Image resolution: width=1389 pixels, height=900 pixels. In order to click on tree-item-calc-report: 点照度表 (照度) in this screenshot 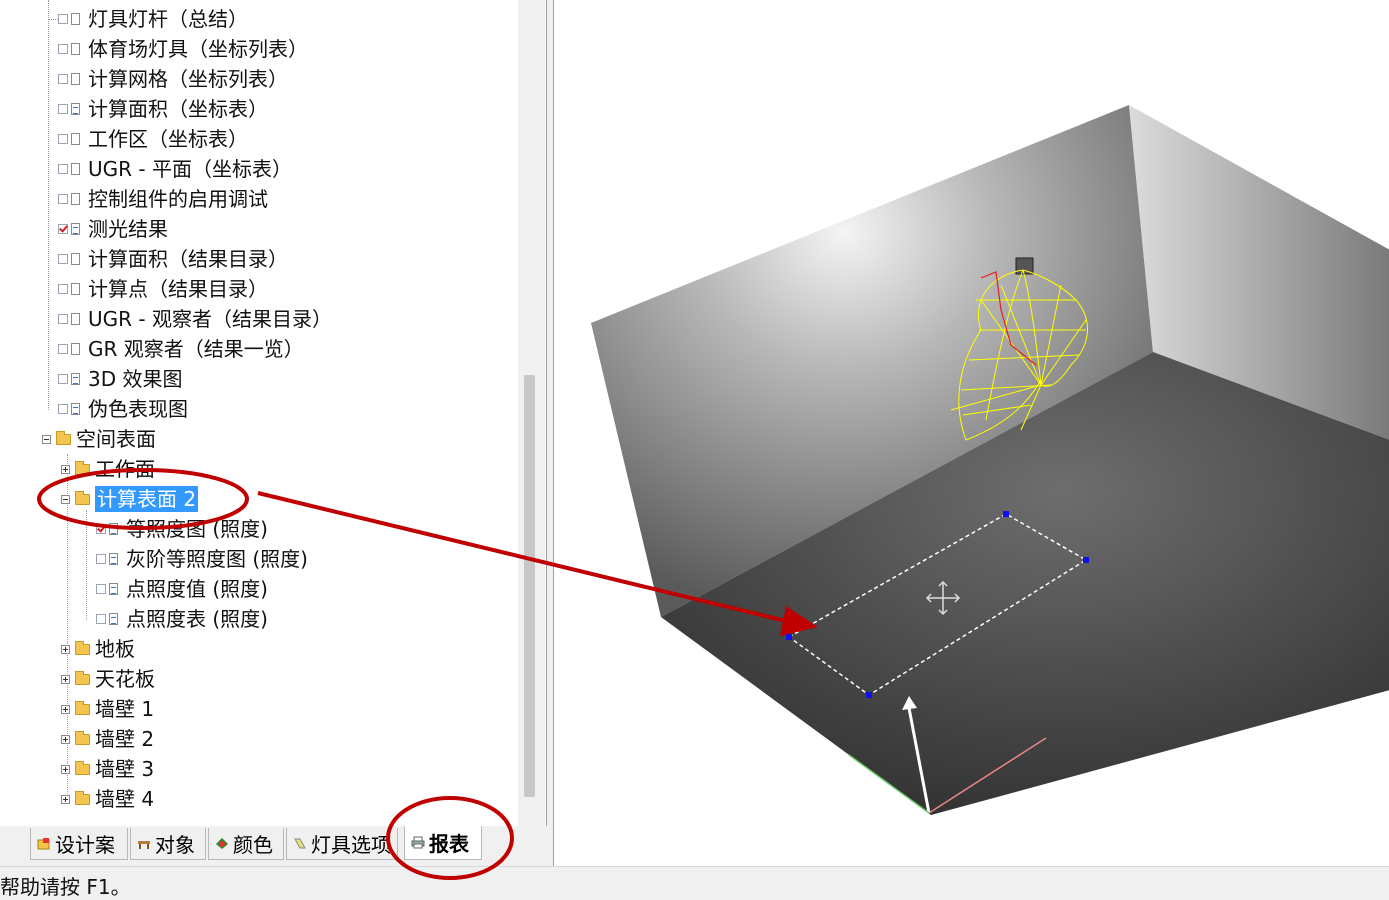, I will do `click(177, 619)`.